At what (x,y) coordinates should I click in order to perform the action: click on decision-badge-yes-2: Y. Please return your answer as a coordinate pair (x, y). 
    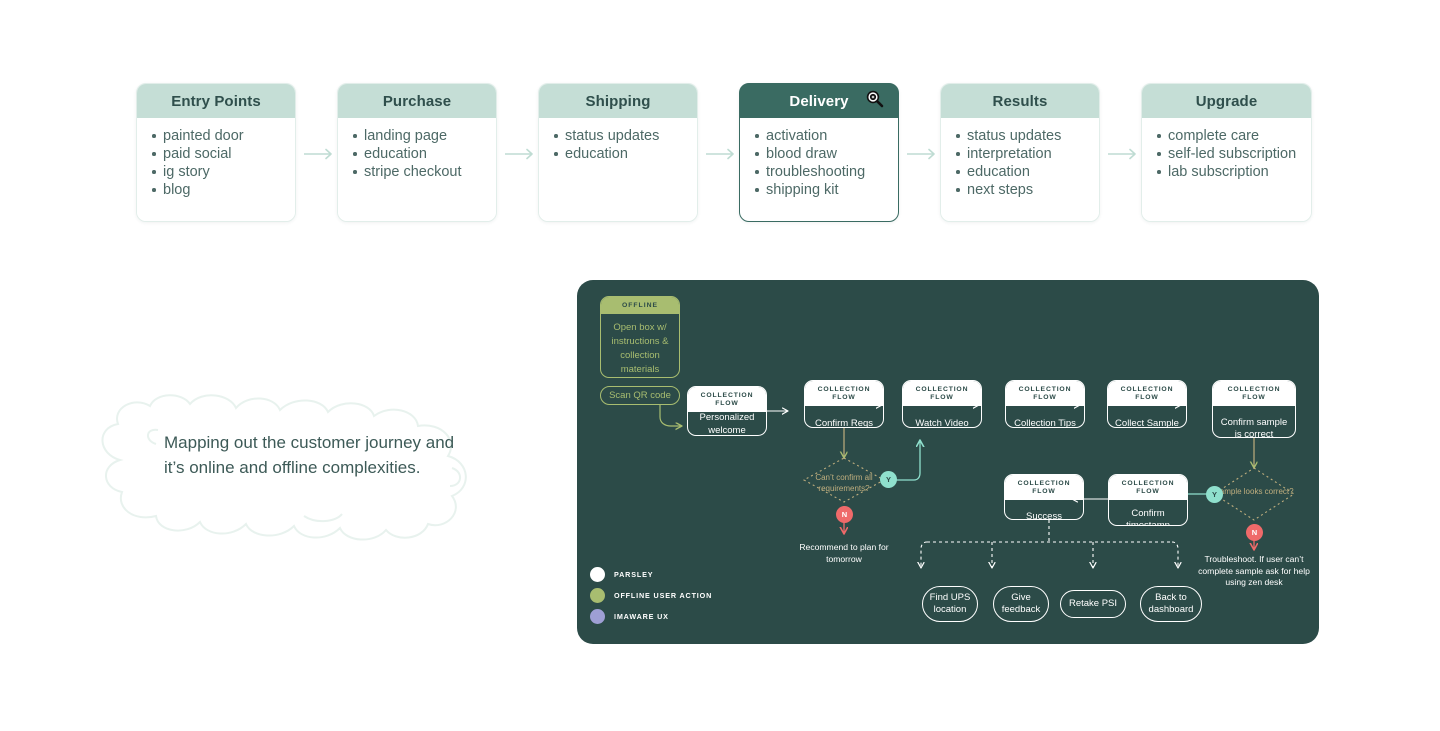
    Looking at the image, I should click on (1214, 494).